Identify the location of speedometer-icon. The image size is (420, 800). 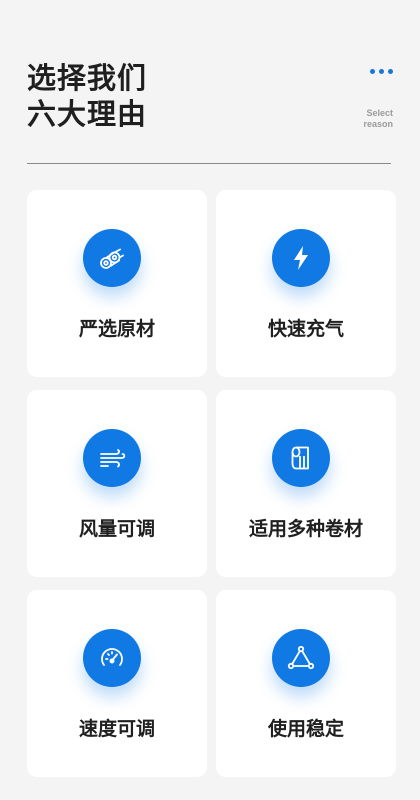
(112, 658).